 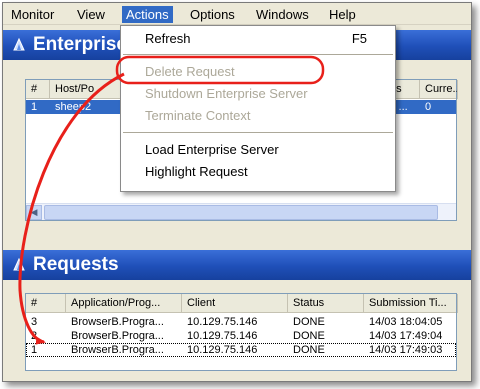 I want to click on refresh-label: Refresh, so click(x=168, y=38).